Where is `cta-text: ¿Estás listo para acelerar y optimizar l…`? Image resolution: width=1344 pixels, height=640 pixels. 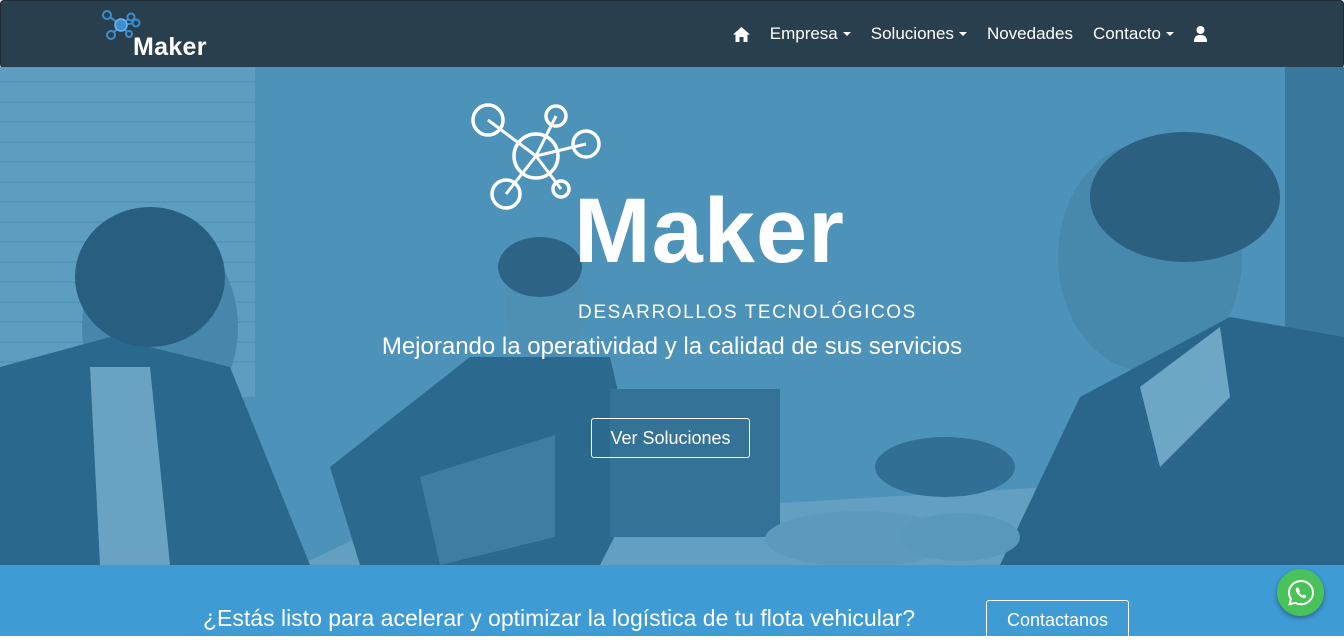
cta-text: ¿Estás listo para acelerar y optimizar l… is located at coordinates (559, 618).